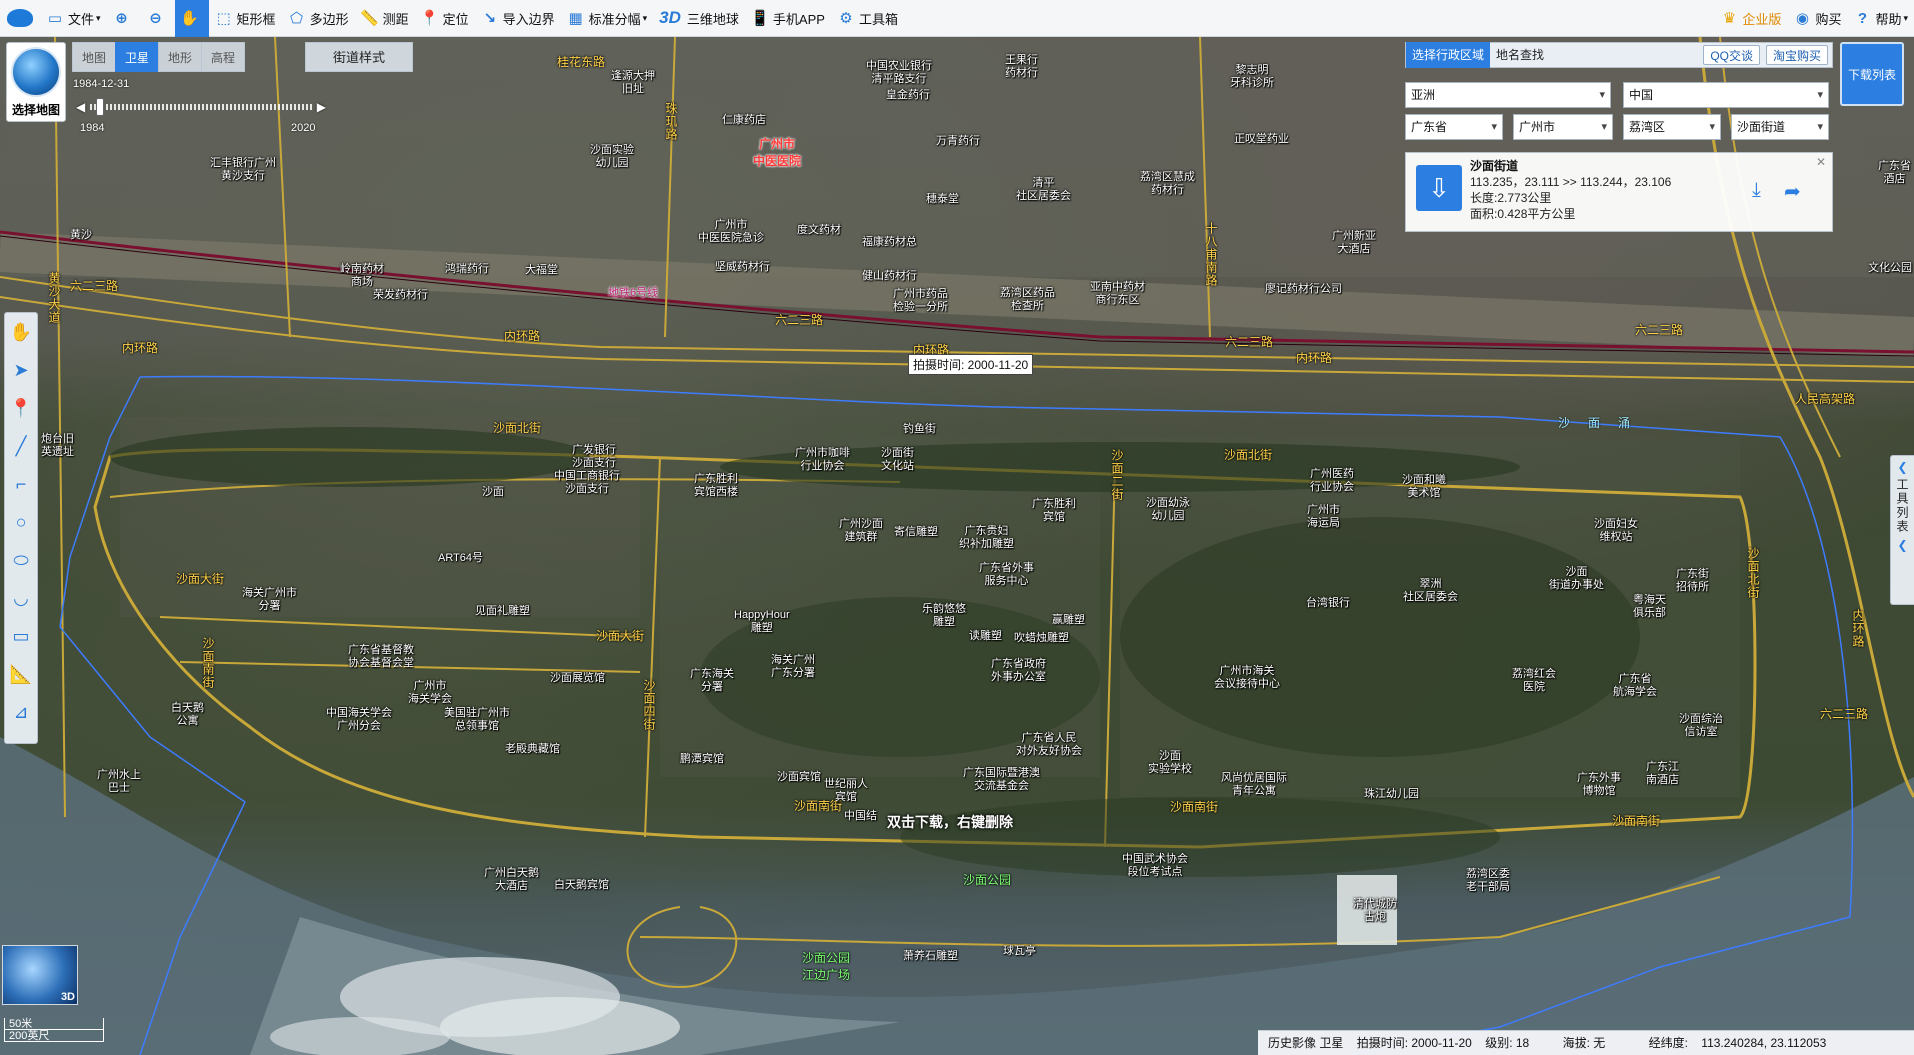 The width and height of the screenshot is (1914, 1055). Describe the element at coordinates (1068, 620) in the screenshot. I see `poi-label: 赢雕塑` at that location.